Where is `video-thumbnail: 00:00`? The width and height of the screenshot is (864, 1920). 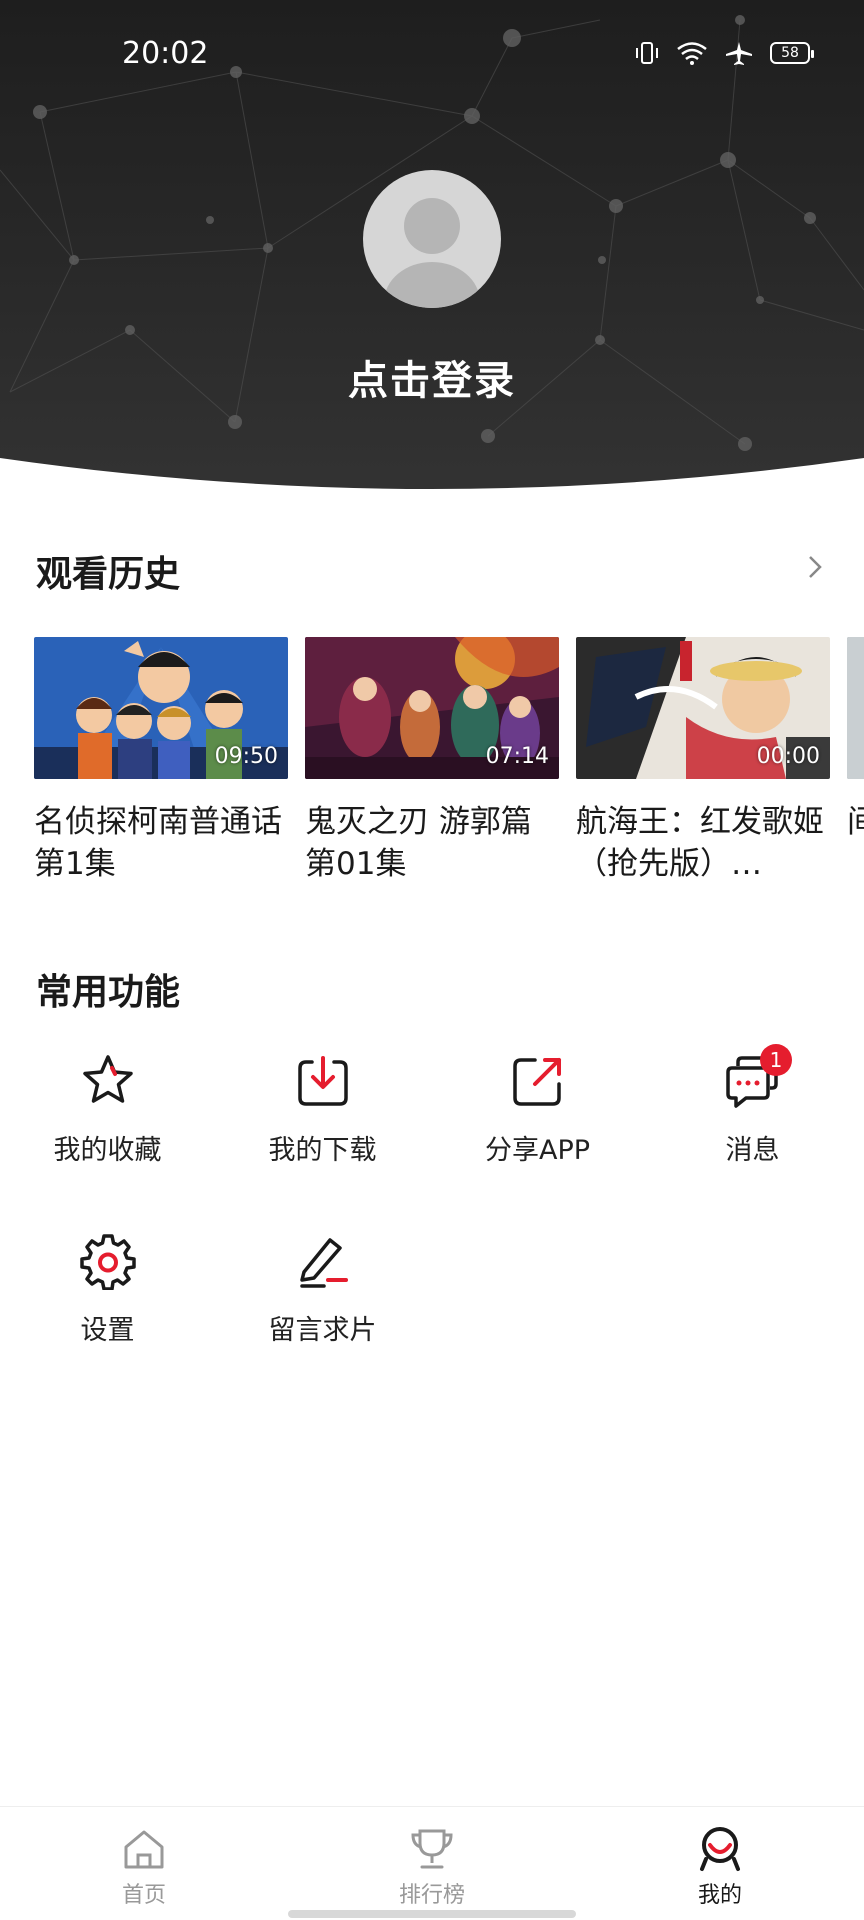 video-thumbnail: 00:00 is located at coordinates (703, 708).